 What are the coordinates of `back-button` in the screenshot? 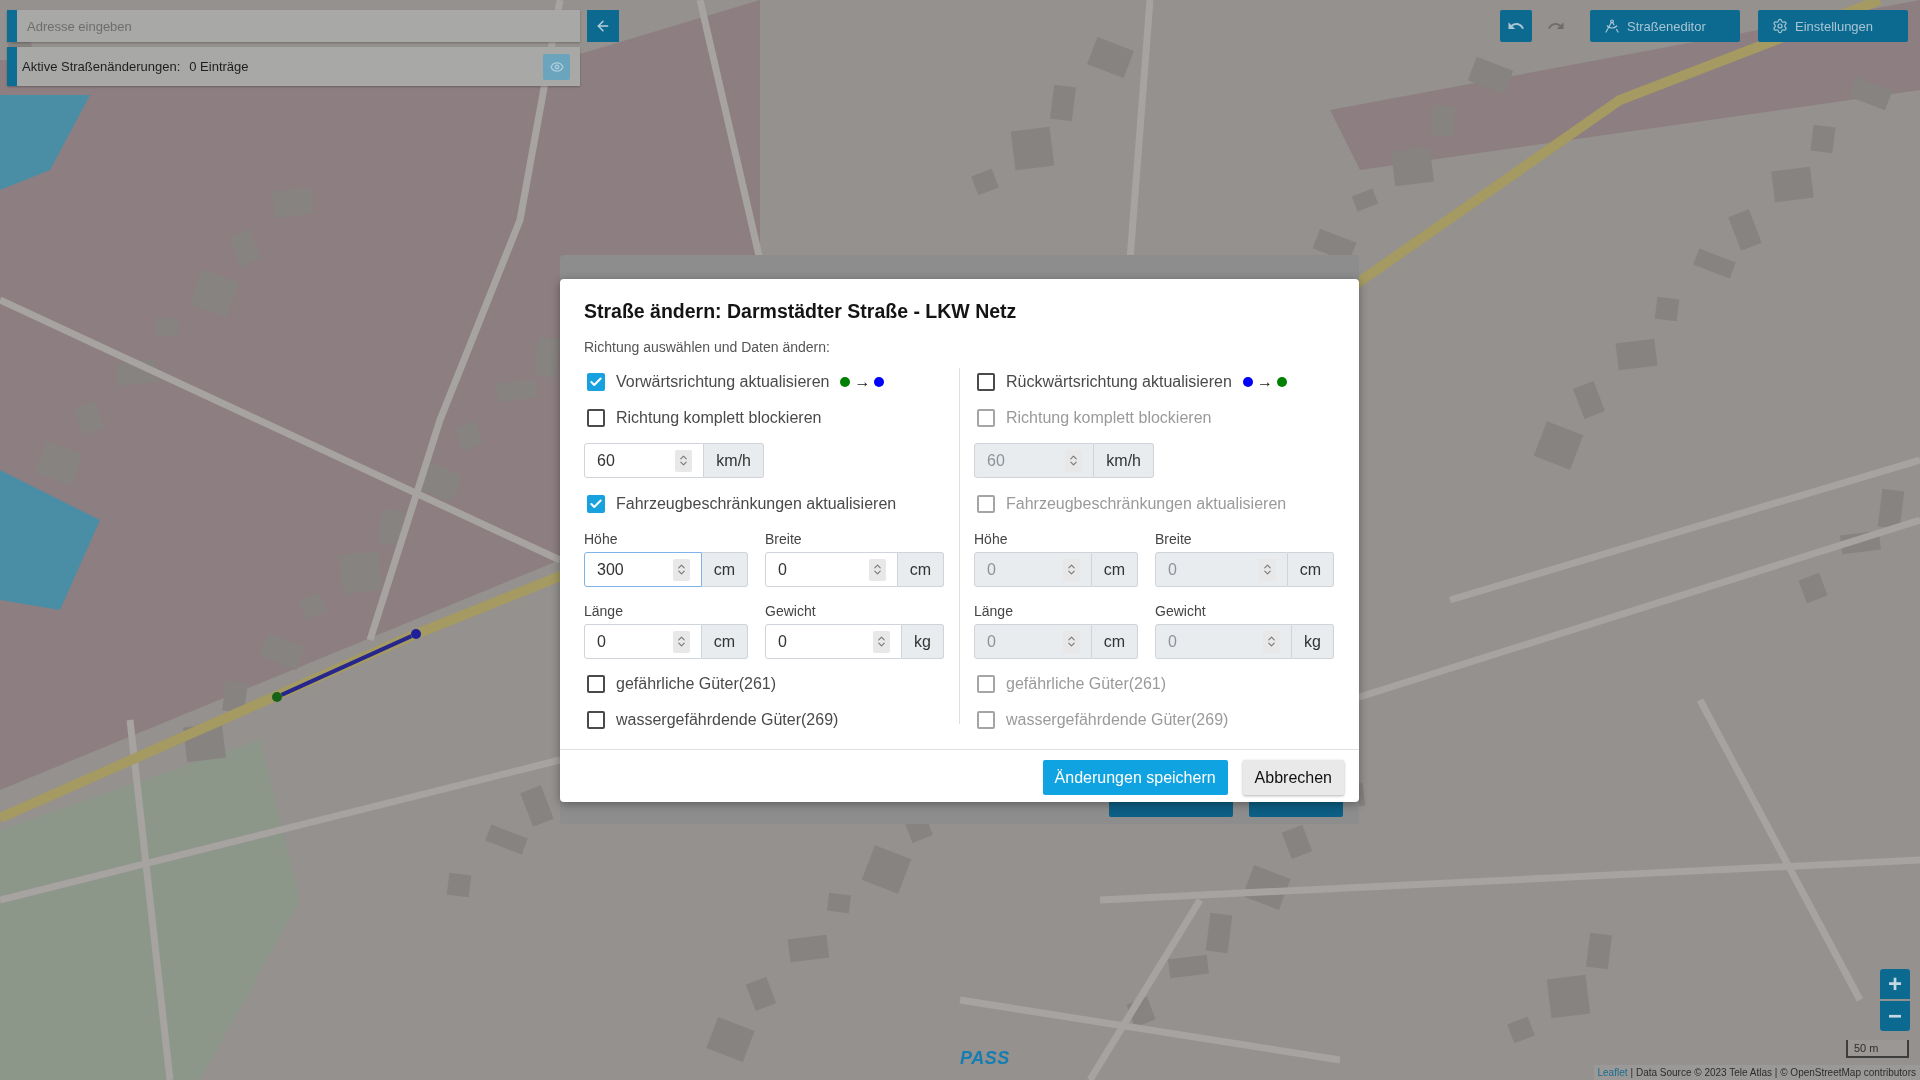 It's located at (603, 26).